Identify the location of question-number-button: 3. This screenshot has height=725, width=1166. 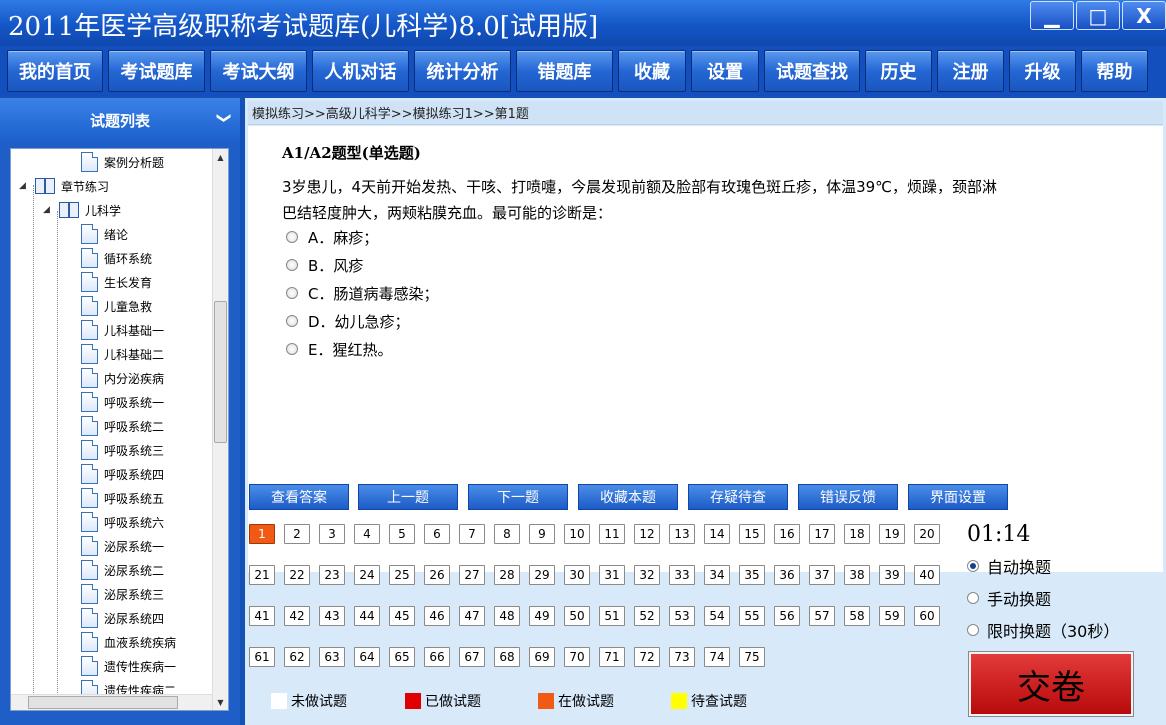
(332, 534).